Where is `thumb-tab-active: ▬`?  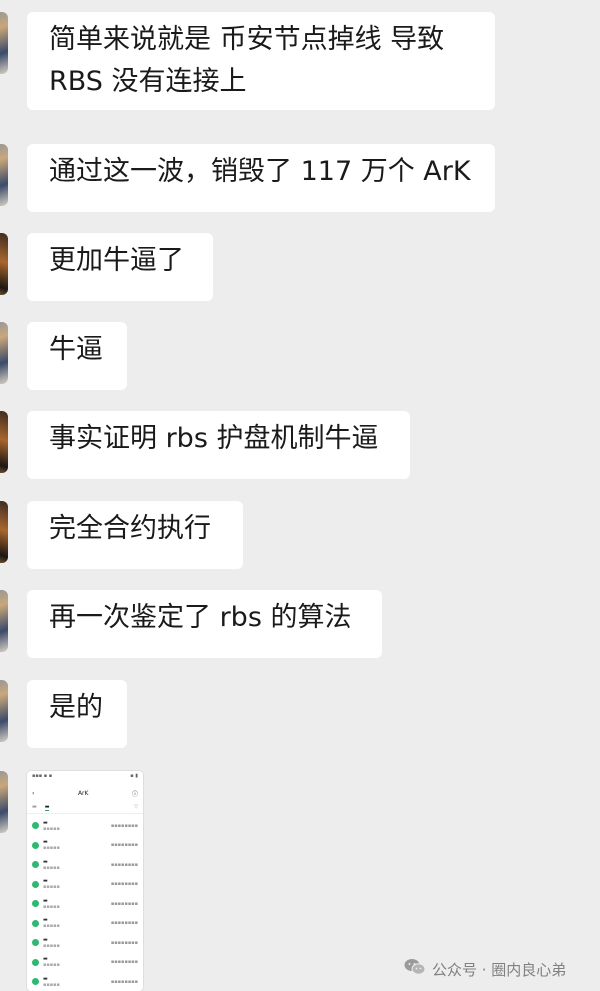 thumb-tab-active: ▬ is located at coordinates (47, 807).